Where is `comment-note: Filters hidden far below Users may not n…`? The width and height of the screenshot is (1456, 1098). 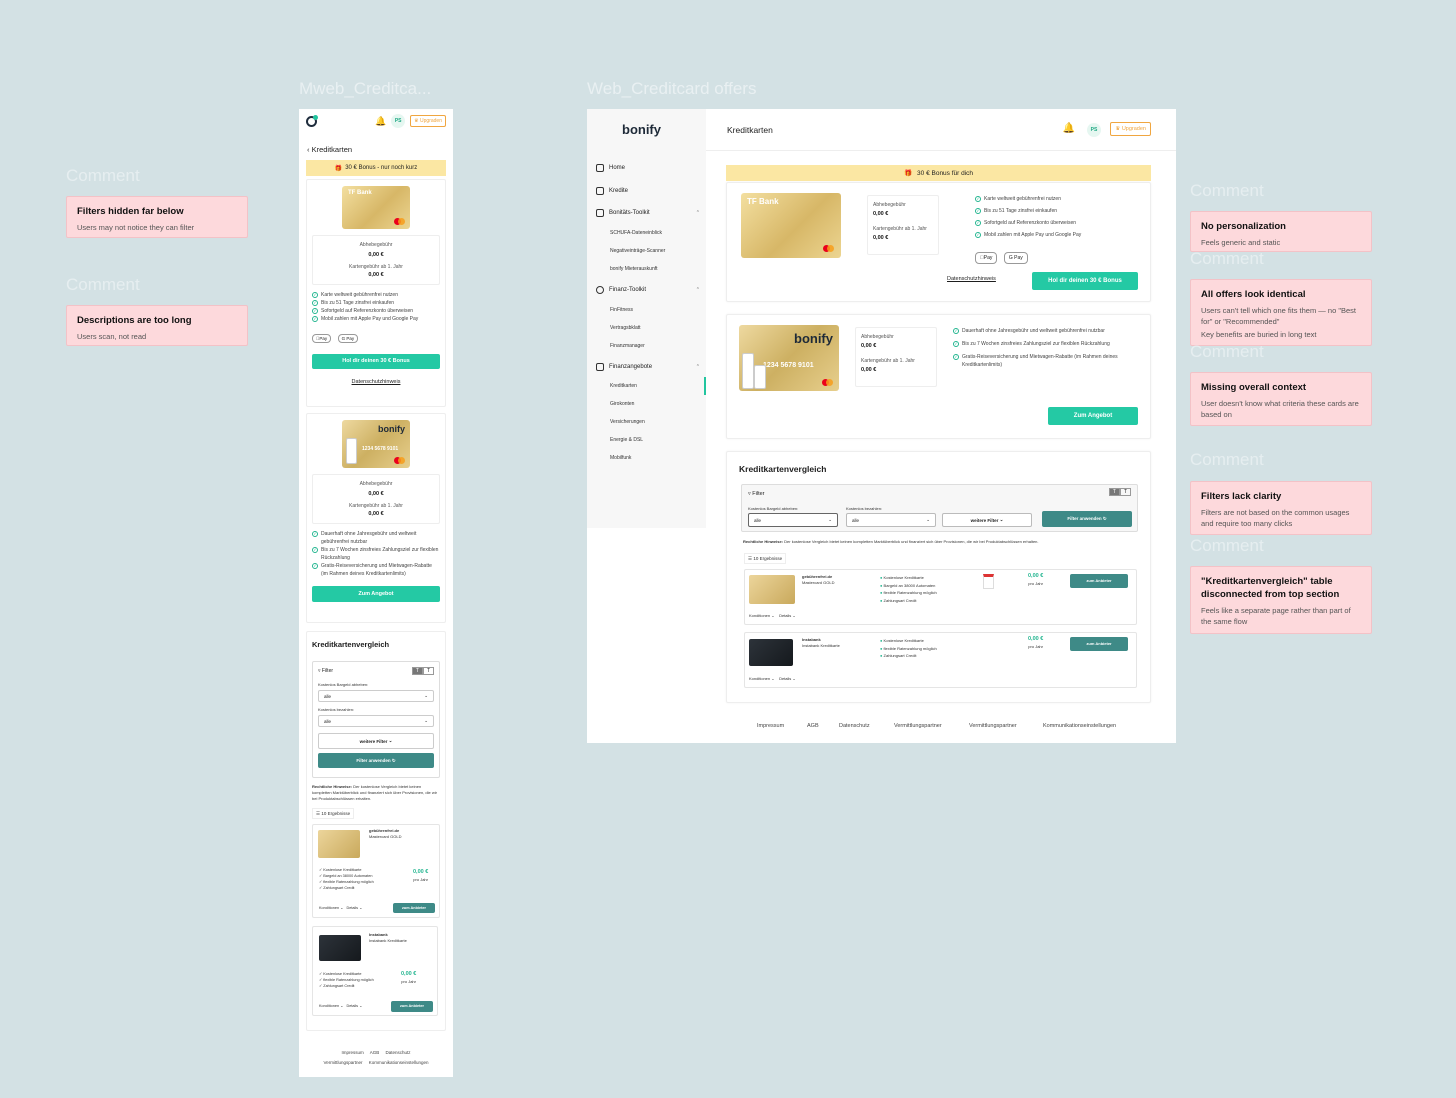
comment-note: Filters hidden far below Users may not n… is located at coordinates (157, 217).